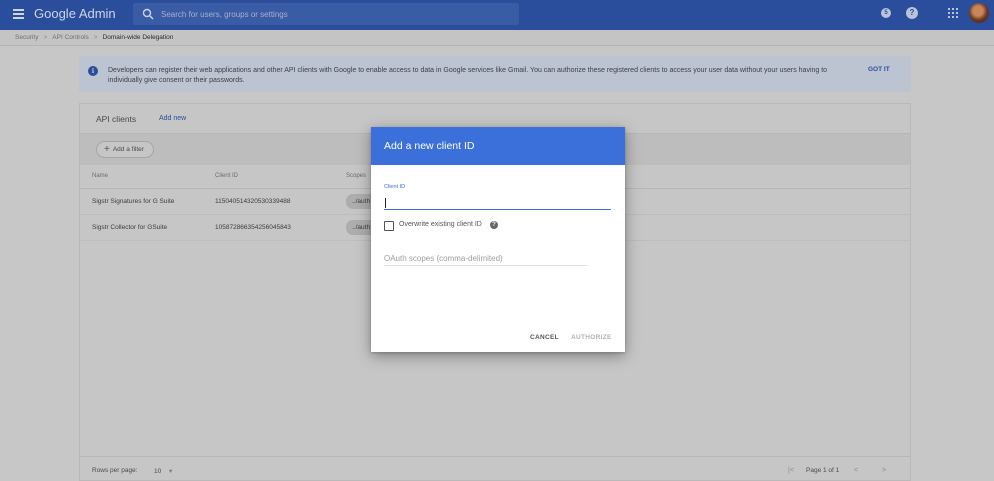  I want to click on client-id-input, so click(497, 202).